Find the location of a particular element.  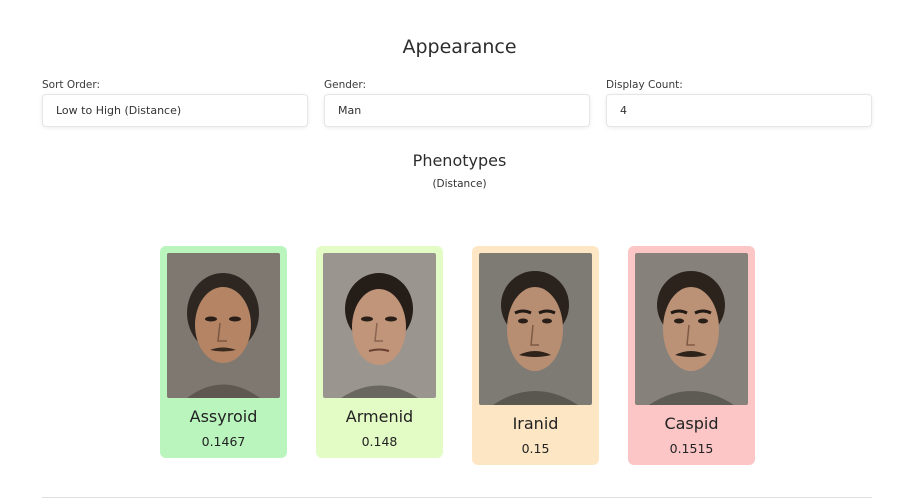

phenotypes-caption: (Distance) is located at coordinates (459, 184).